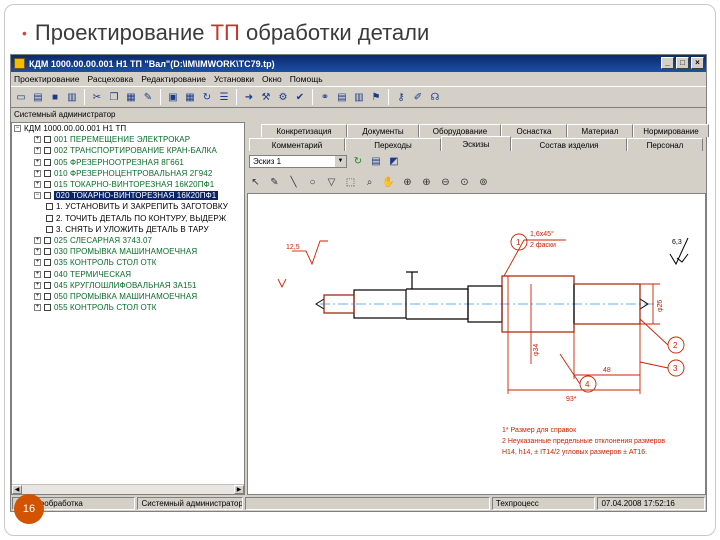 The image size is (720, 540). I want to click on chevron-down-icon: ▼, so click(340, 161).